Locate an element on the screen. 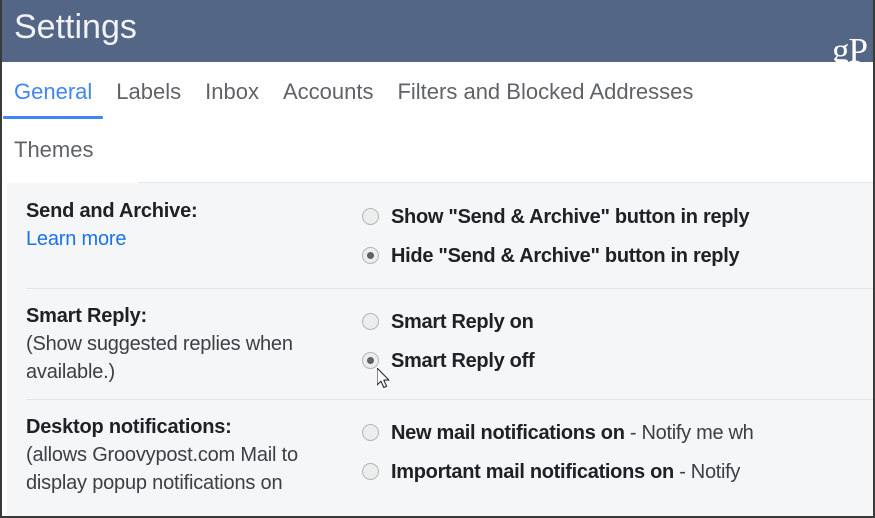 Image resolution: width=875 pixels, height=518 pixels. learn-more-link: Learn more is located at coordinates (76, 239).